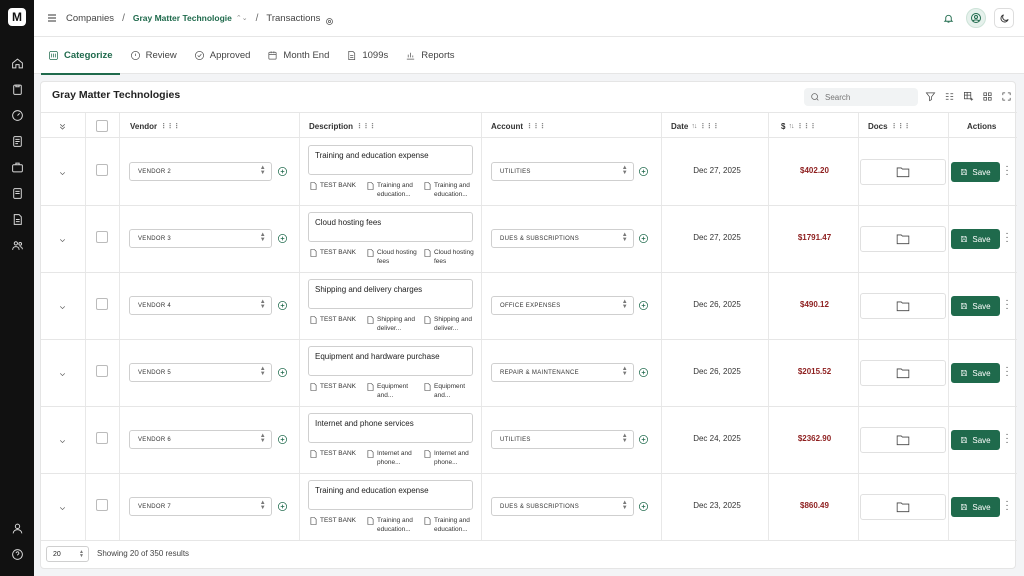 The image size is (1024, 576). I want to click on breadcrumb-company: Gray Matter Technologie, so click(182, 18).